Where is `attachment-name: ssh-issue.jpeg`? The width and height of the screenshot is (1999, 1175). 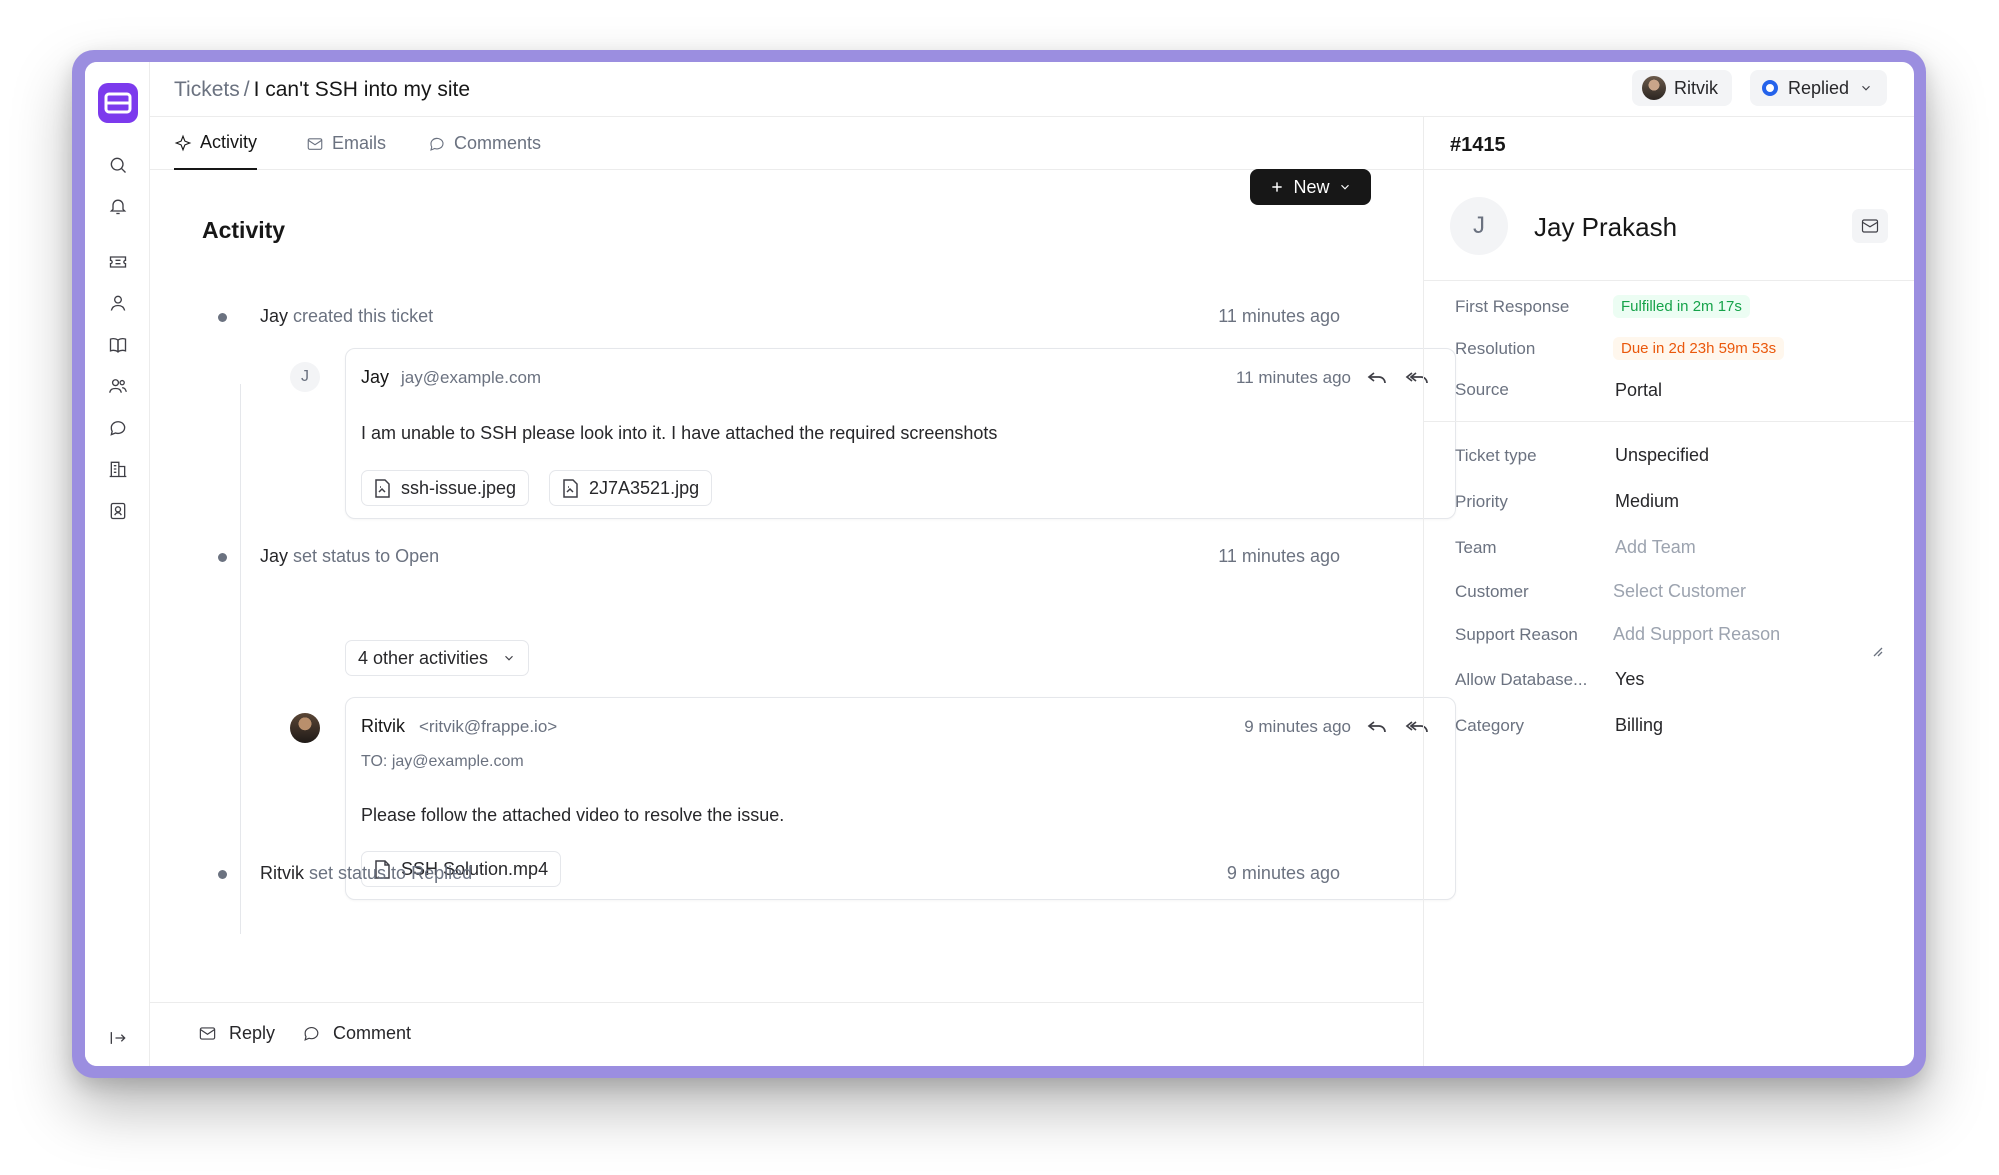
attachment-name: ssh-issue.jpeg is located at coordinates (459, 487).